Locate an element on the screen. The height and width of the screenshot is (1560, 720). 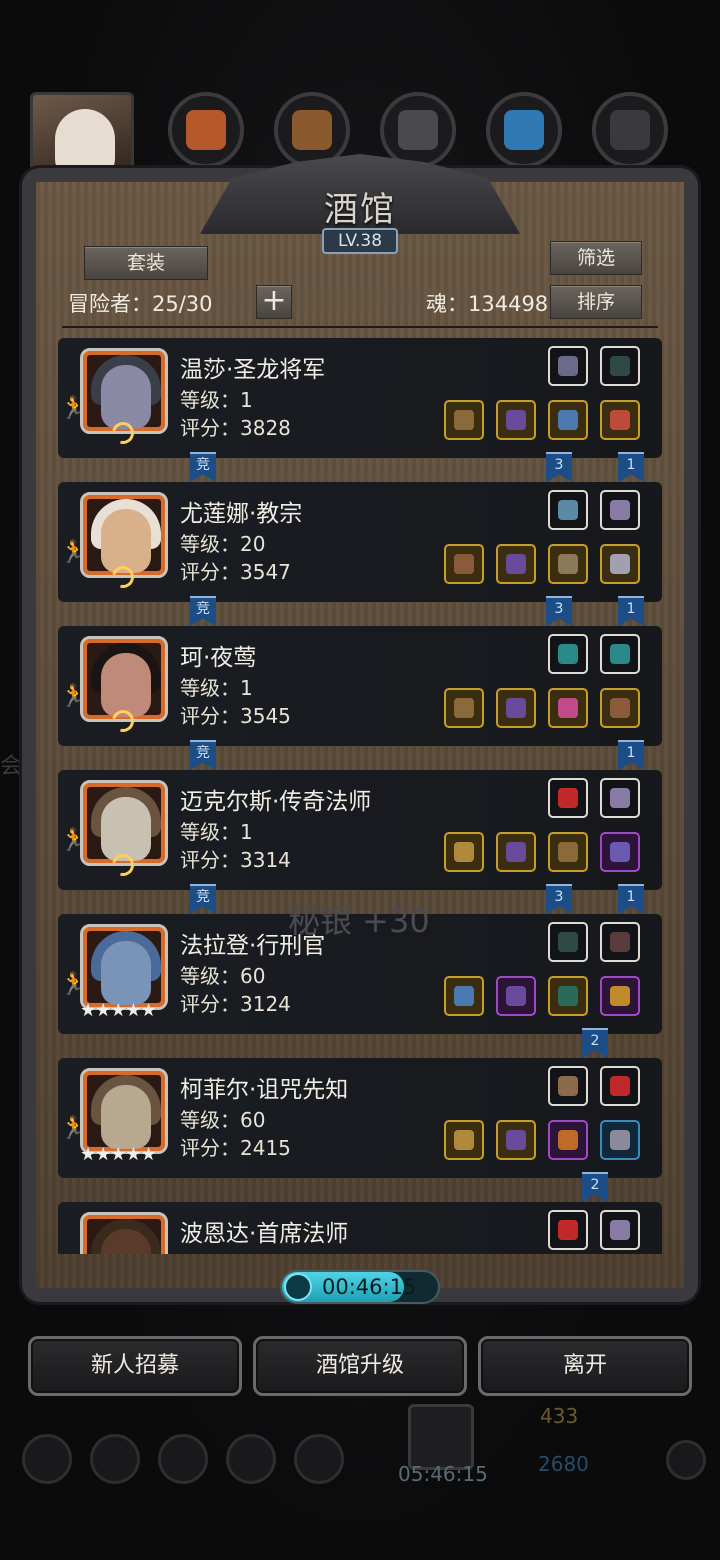
hero-score: 评分：3124 is located at coordinates (235, 1004).